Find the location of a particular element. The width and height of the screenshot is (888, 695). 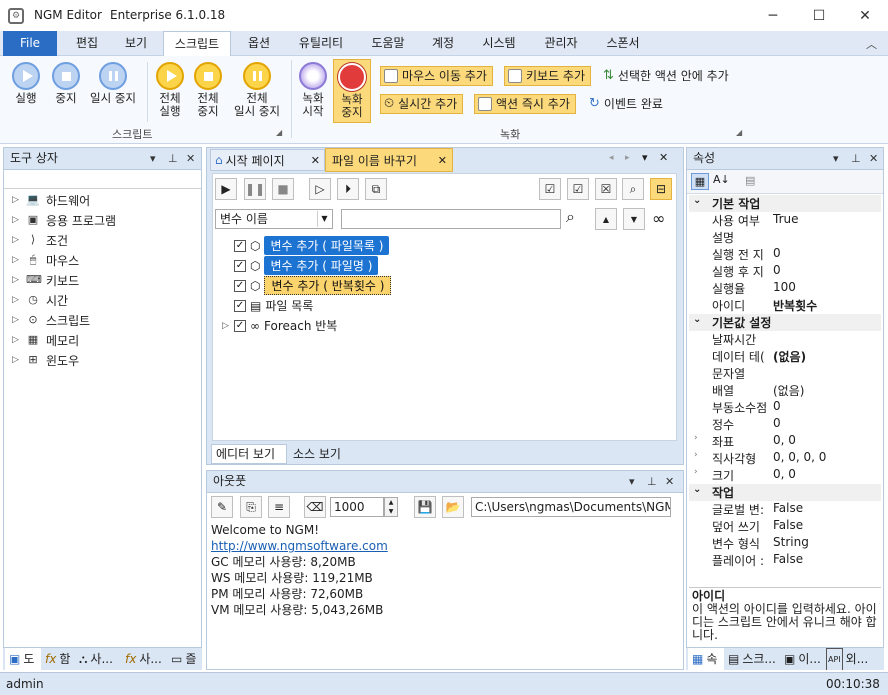

toolbox-item: ▷ ▣ 응용 프로그램 is located at coordinates (64, 220).